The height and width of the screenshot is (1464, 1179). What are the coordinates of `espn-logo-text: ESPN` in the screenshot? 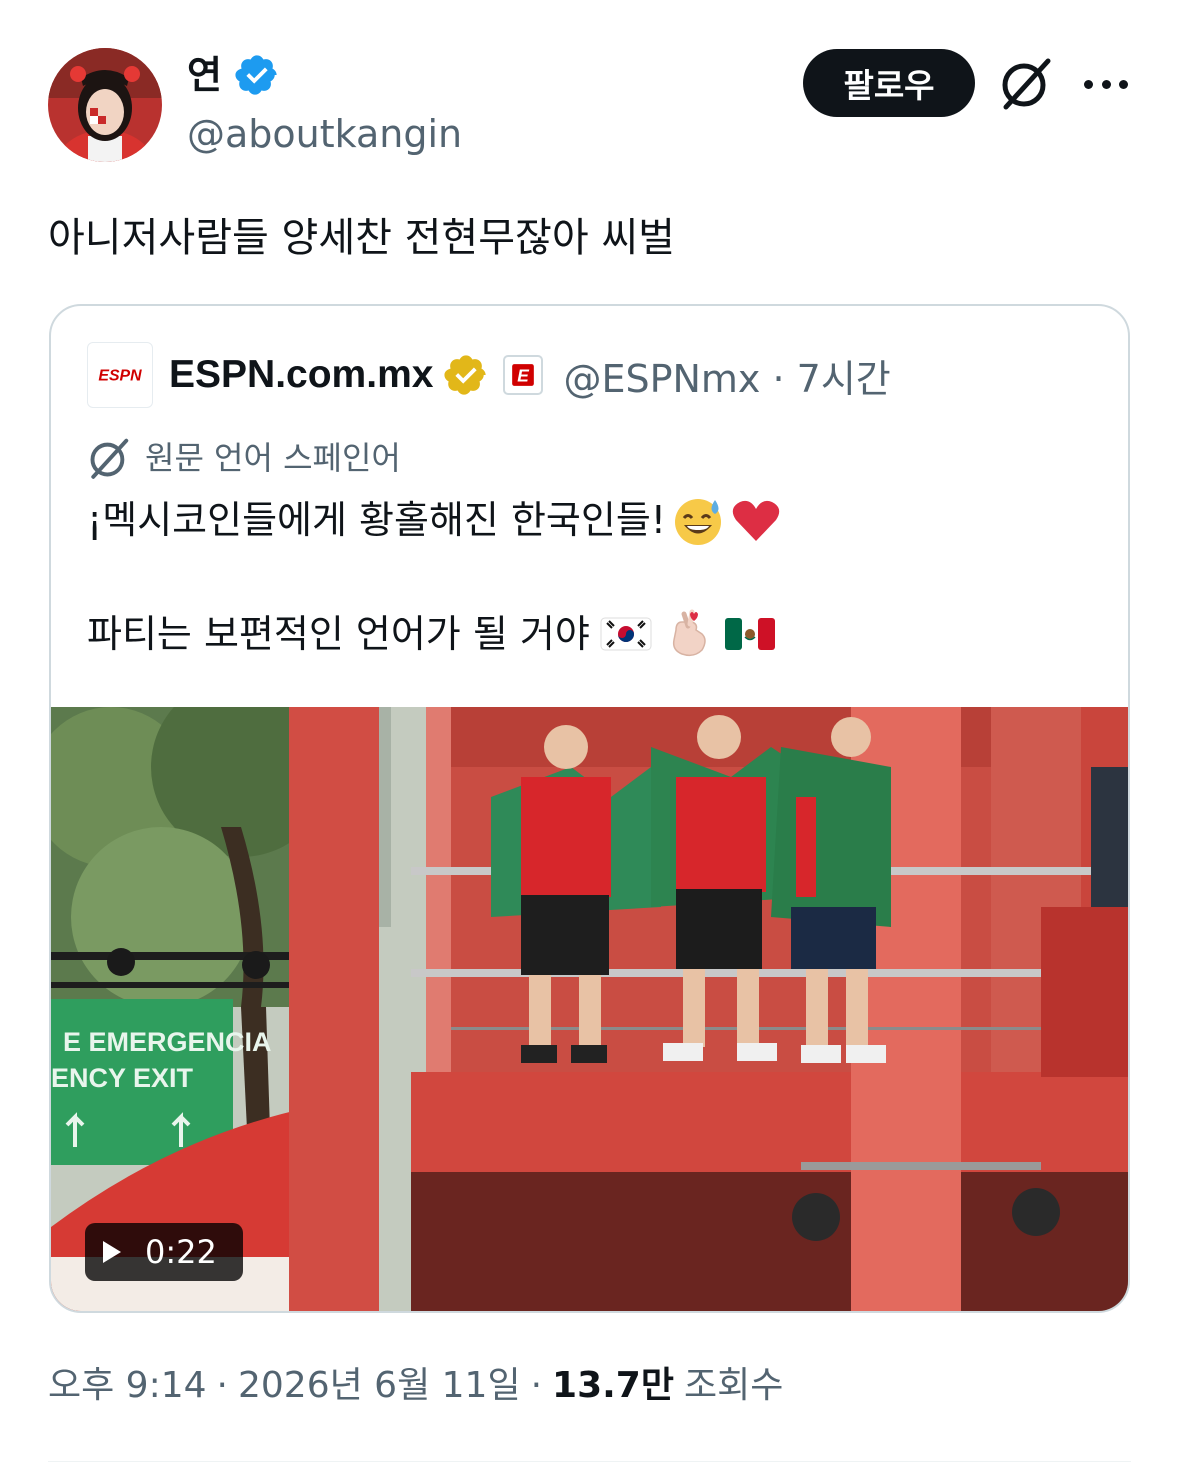 It's located at (120, 376).